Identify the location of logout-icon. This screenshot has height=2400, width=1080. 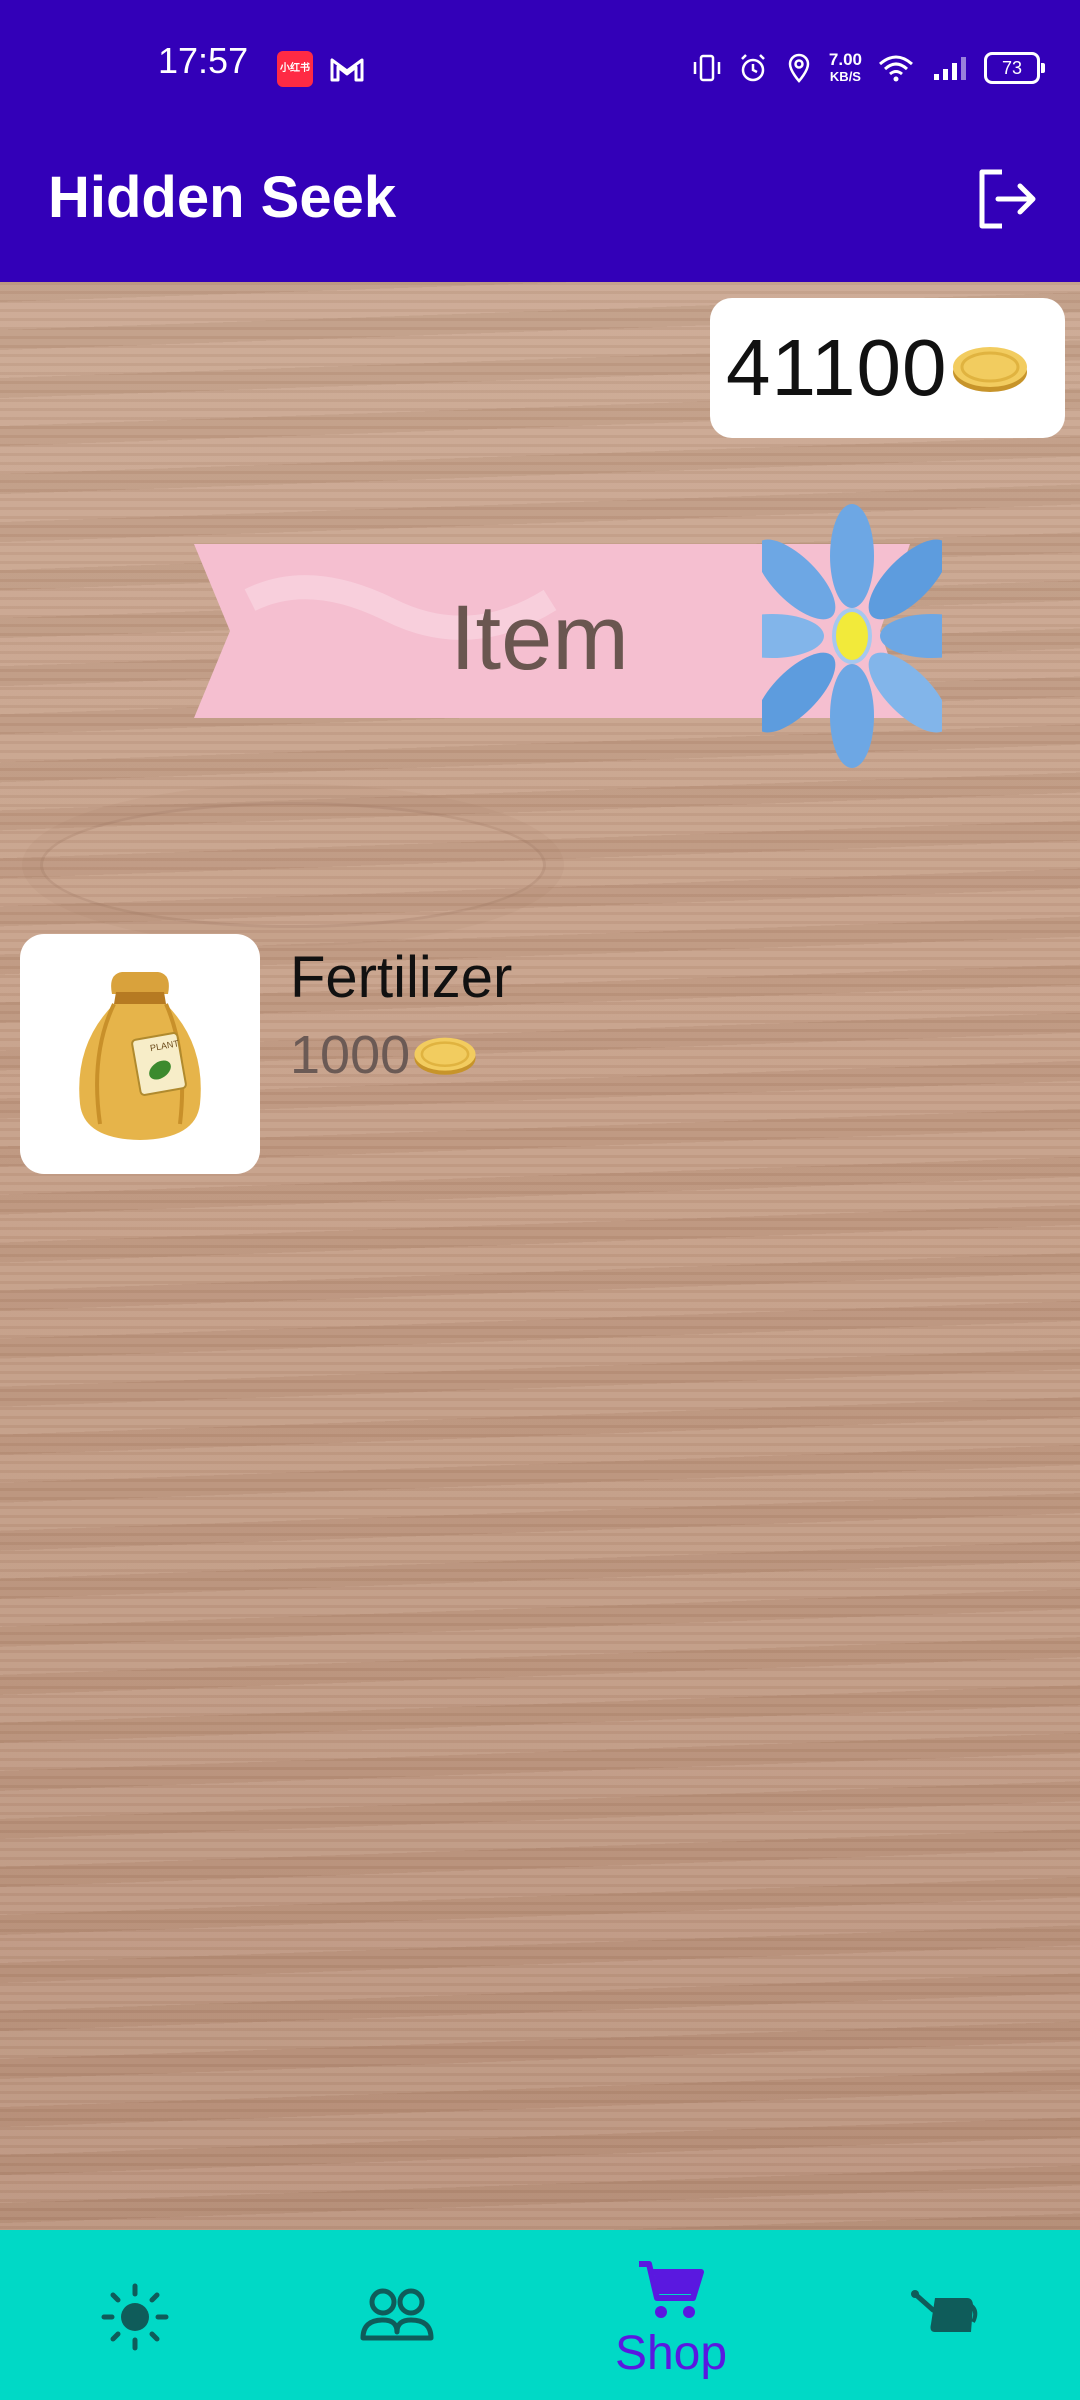
(1007, 199).